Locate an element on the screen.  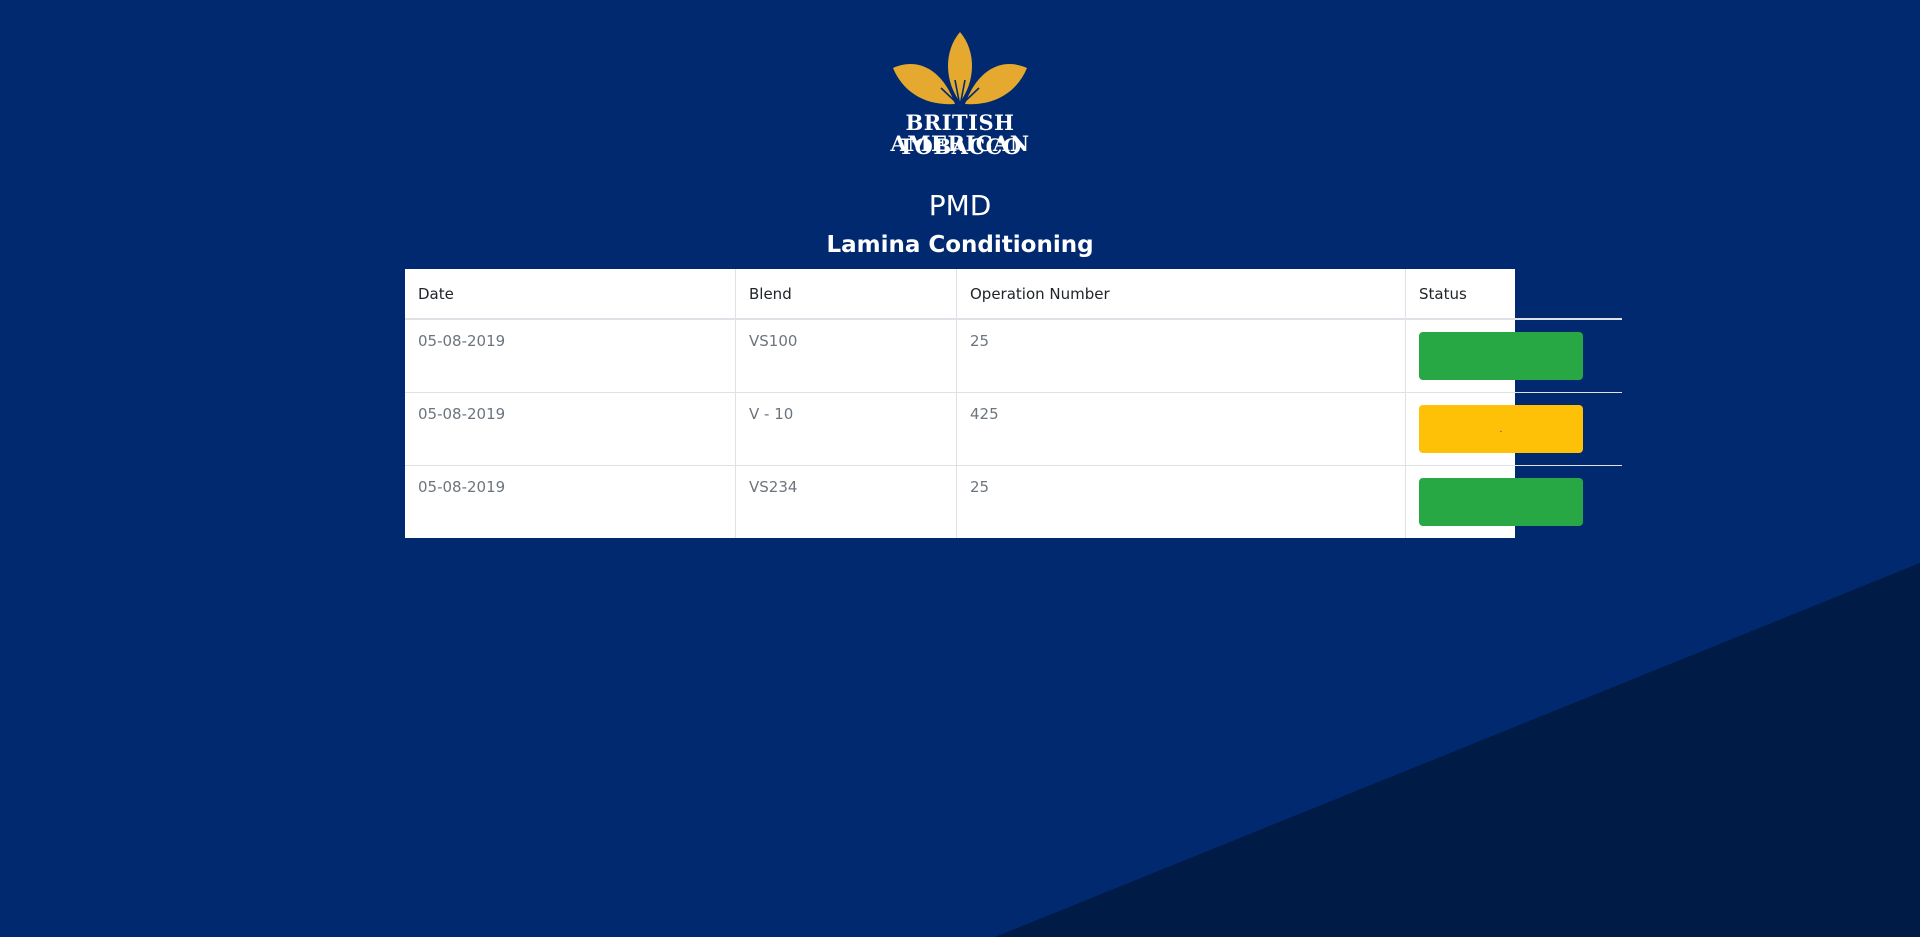
column-header-operation-number: Operation Number is located at coordinates (1181, 294).